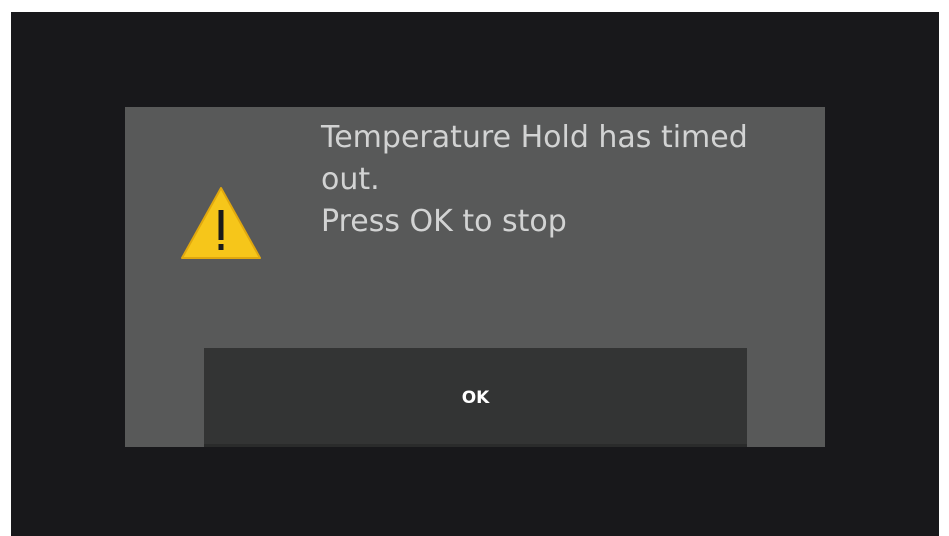  Describe the element at coordinates (475, 397) in the screenshot. I see `ok-button: OK` at that location.